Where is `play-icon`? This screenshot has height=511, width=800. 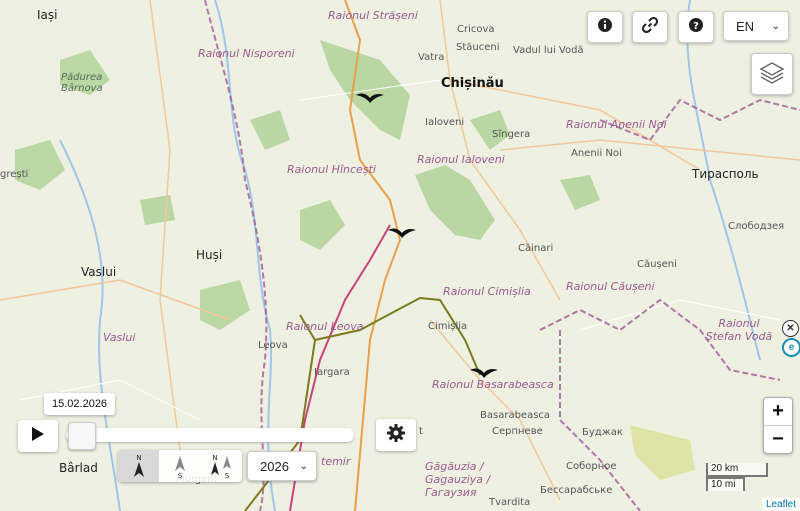
play-icon is located at coordinates (38, 436).